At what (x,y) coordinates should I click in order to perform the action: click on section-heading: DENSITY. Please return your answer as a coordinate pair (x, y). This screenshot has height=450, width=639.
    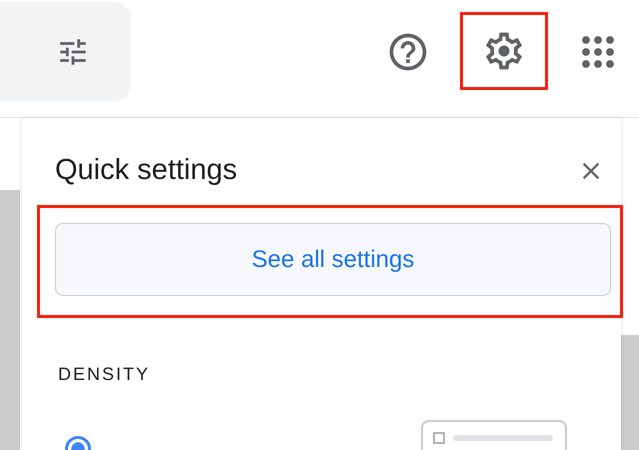
    Looking at the image, I should click on (105, 374).